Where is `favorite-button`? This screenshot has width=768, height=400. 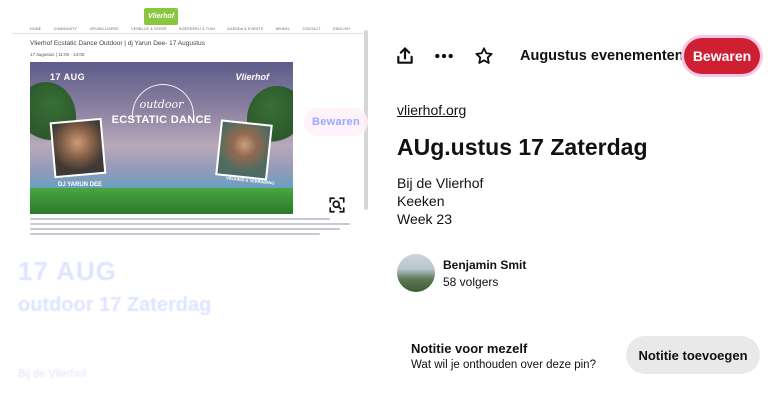 favorite-button is located at coordinates (484, 56).